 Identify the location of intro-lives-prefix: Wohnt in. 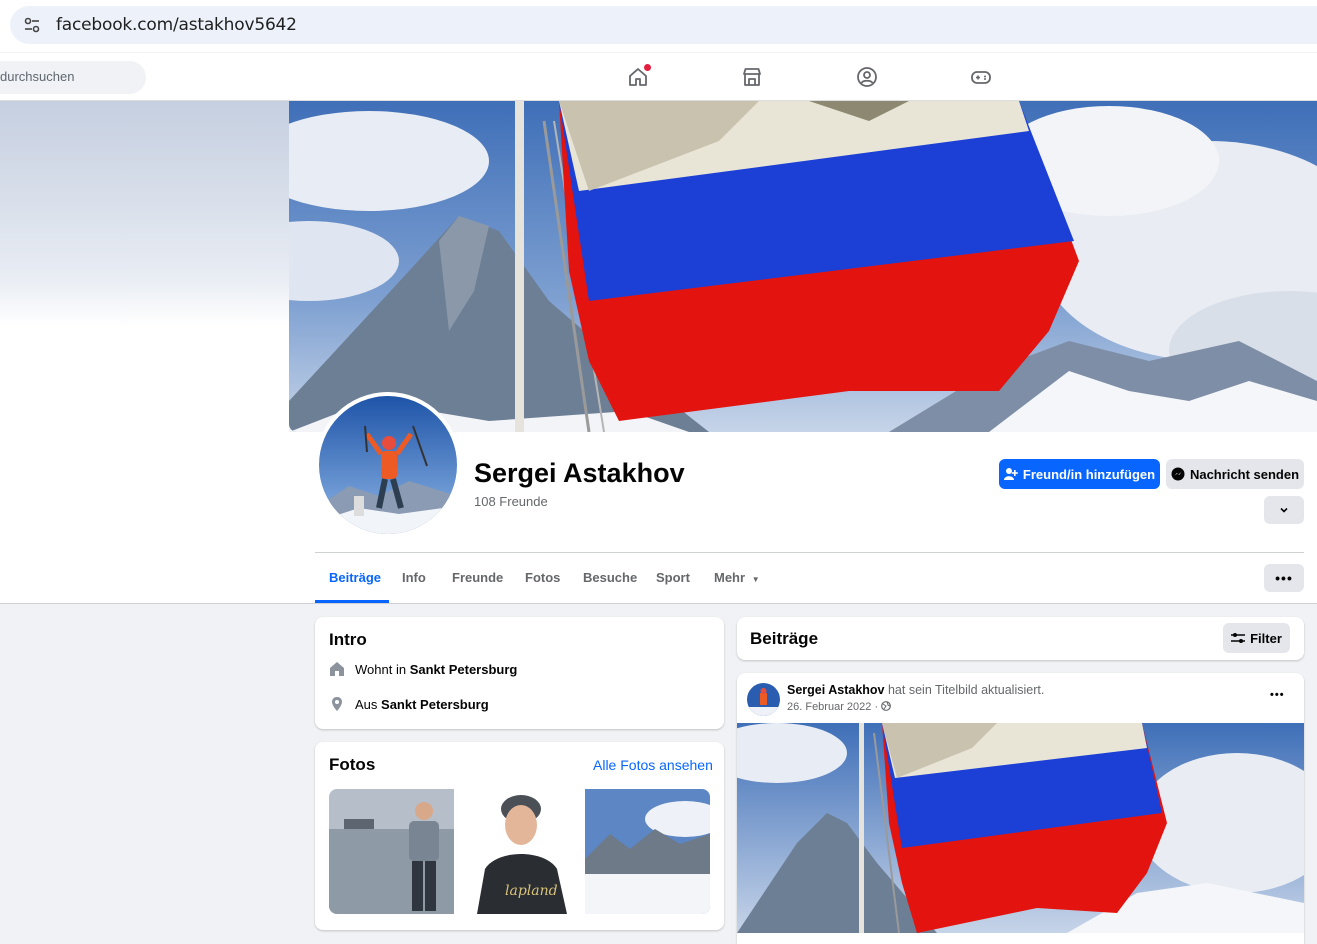
(381, 669).